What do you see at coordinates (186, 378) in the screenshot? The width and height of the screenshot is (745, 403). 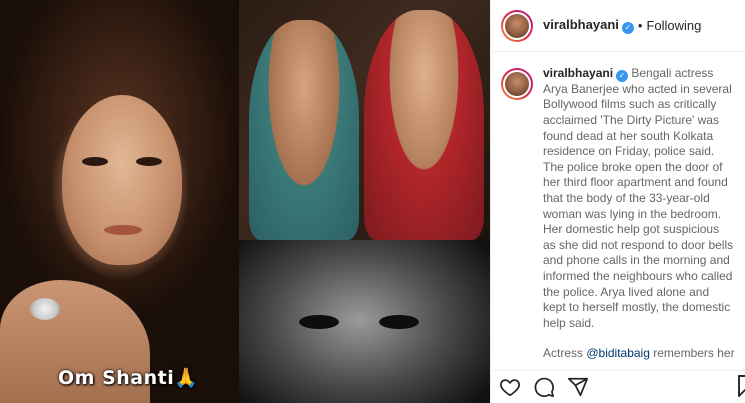 I see `pray-emoji-icon: 🙏` at bounding box center [186, 378].